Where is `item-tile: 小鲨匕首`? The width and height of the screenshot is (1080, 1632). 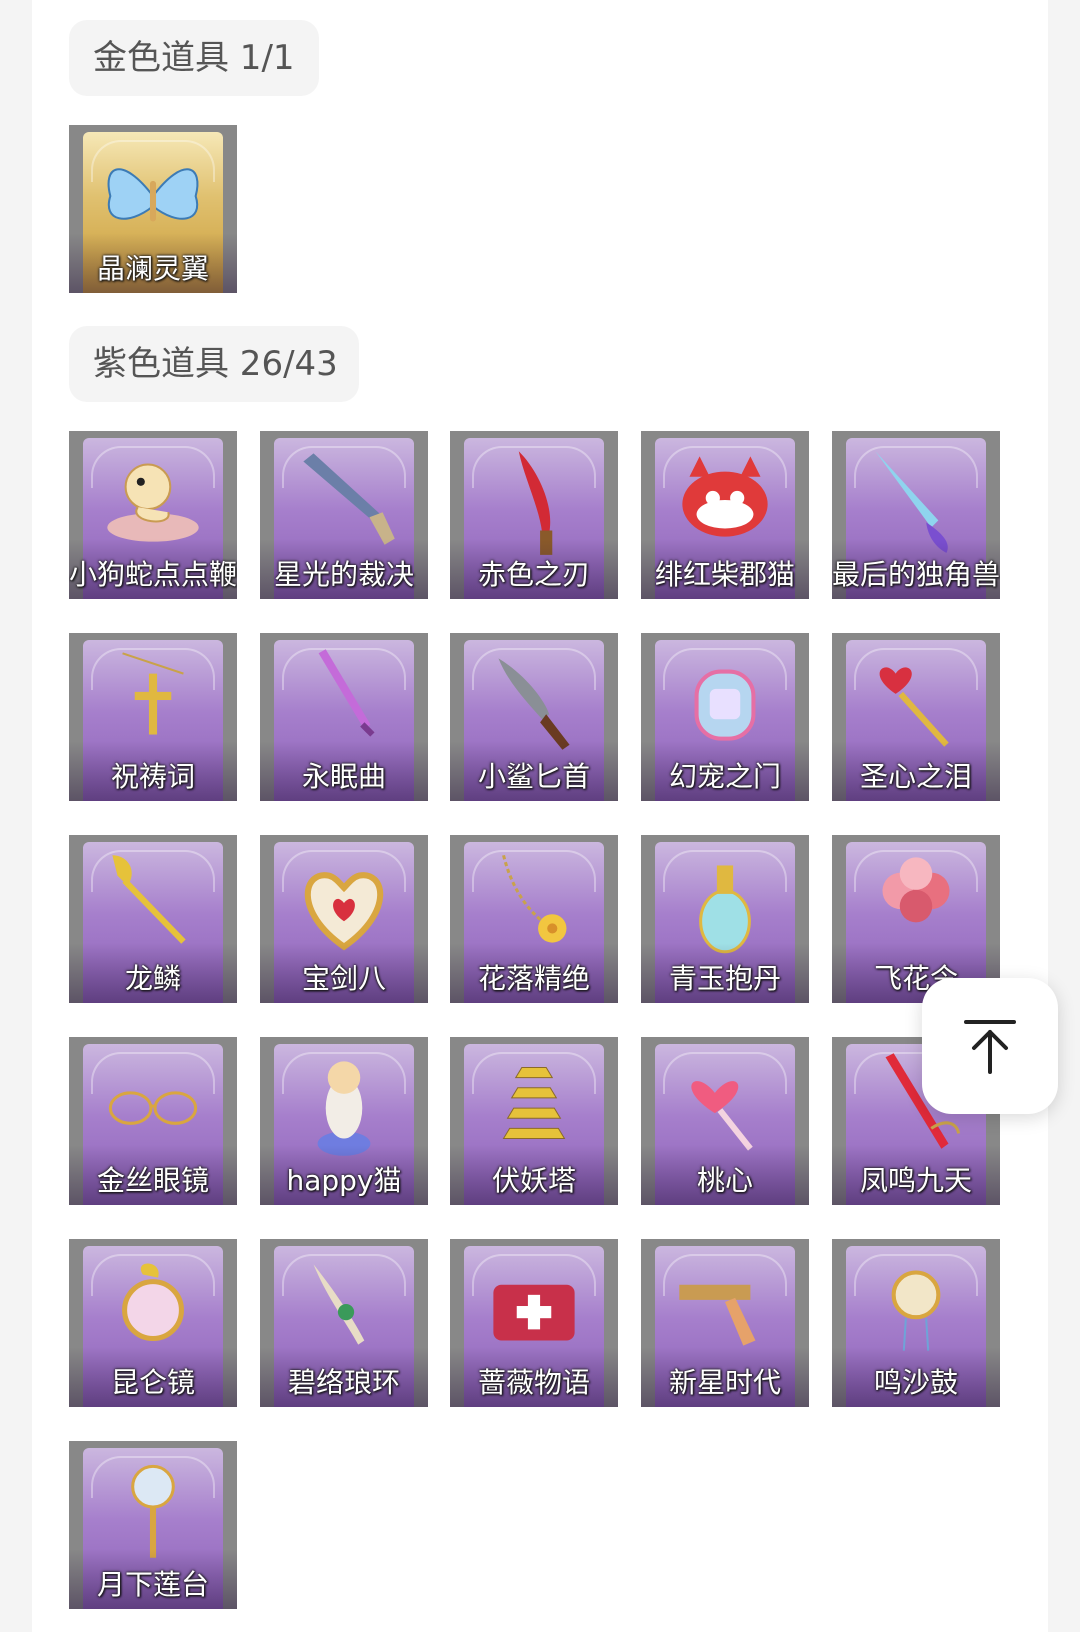 item-tile: 小鲨匕首 is located at coordinates (534, 717).